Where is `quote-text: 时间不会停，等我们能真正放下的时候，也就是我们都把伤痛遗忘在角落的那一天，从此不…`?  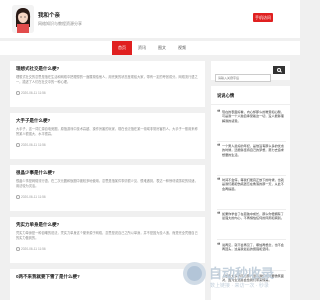
quote-text: 时间不会停，等我们能真正放下的时候，也就是我们都把伤痛遗忘在角落的那一天，从此不… is located at coordinates (253, 184).